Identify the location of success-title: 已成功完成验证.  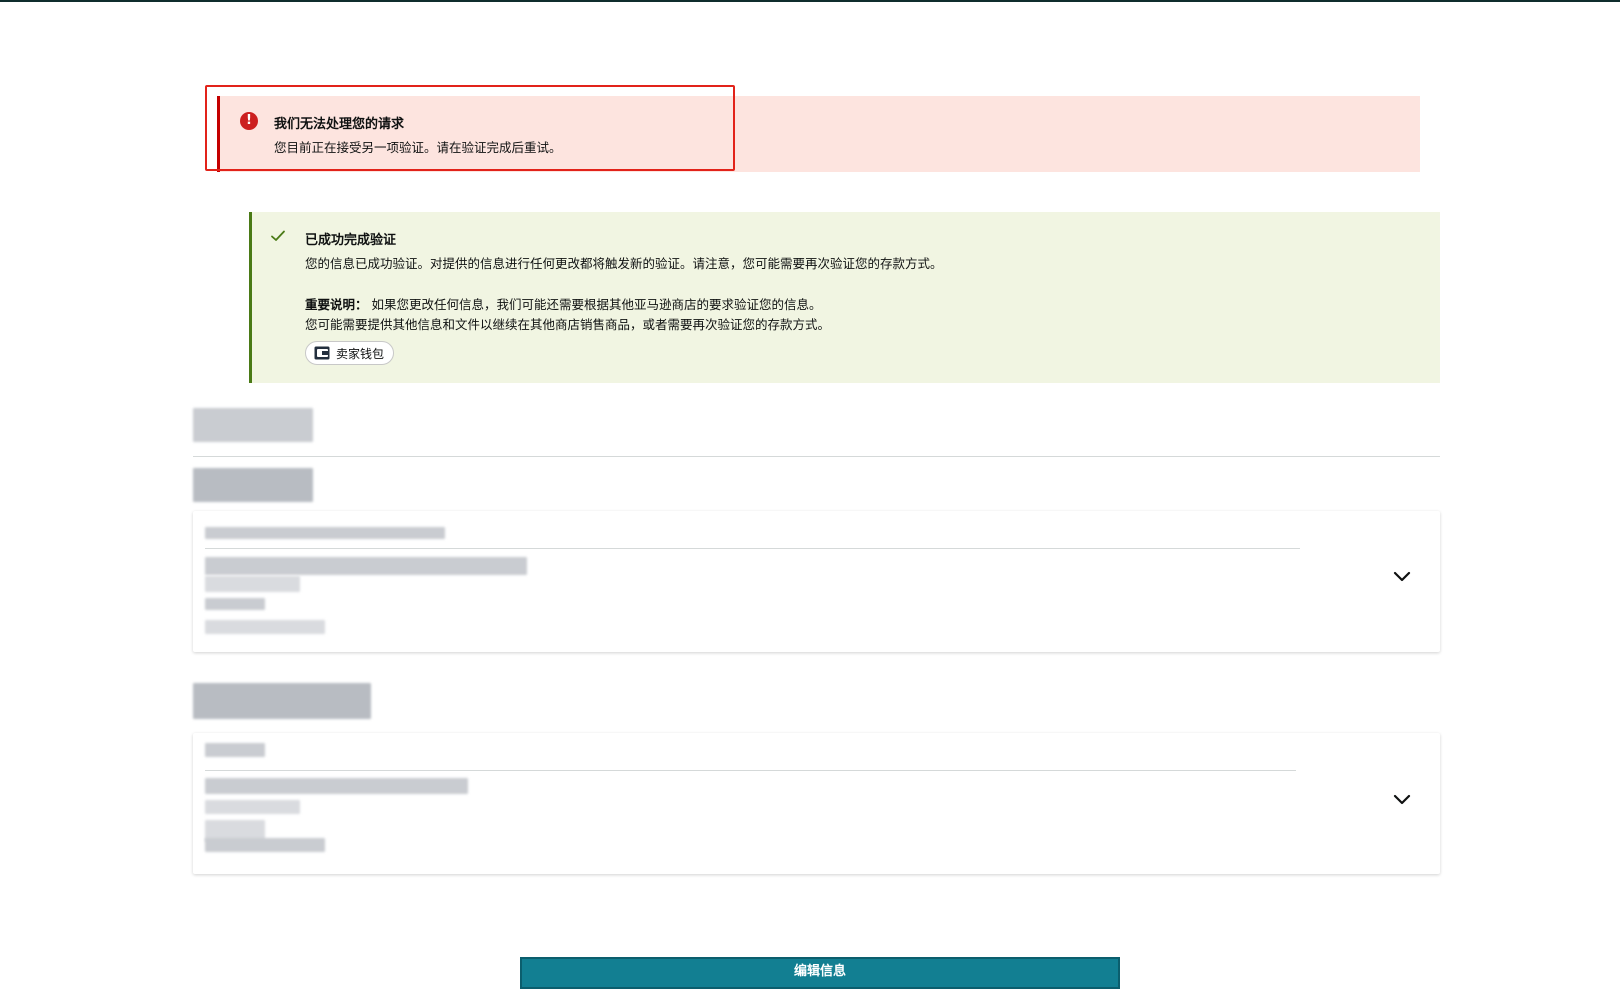
(351, 240).